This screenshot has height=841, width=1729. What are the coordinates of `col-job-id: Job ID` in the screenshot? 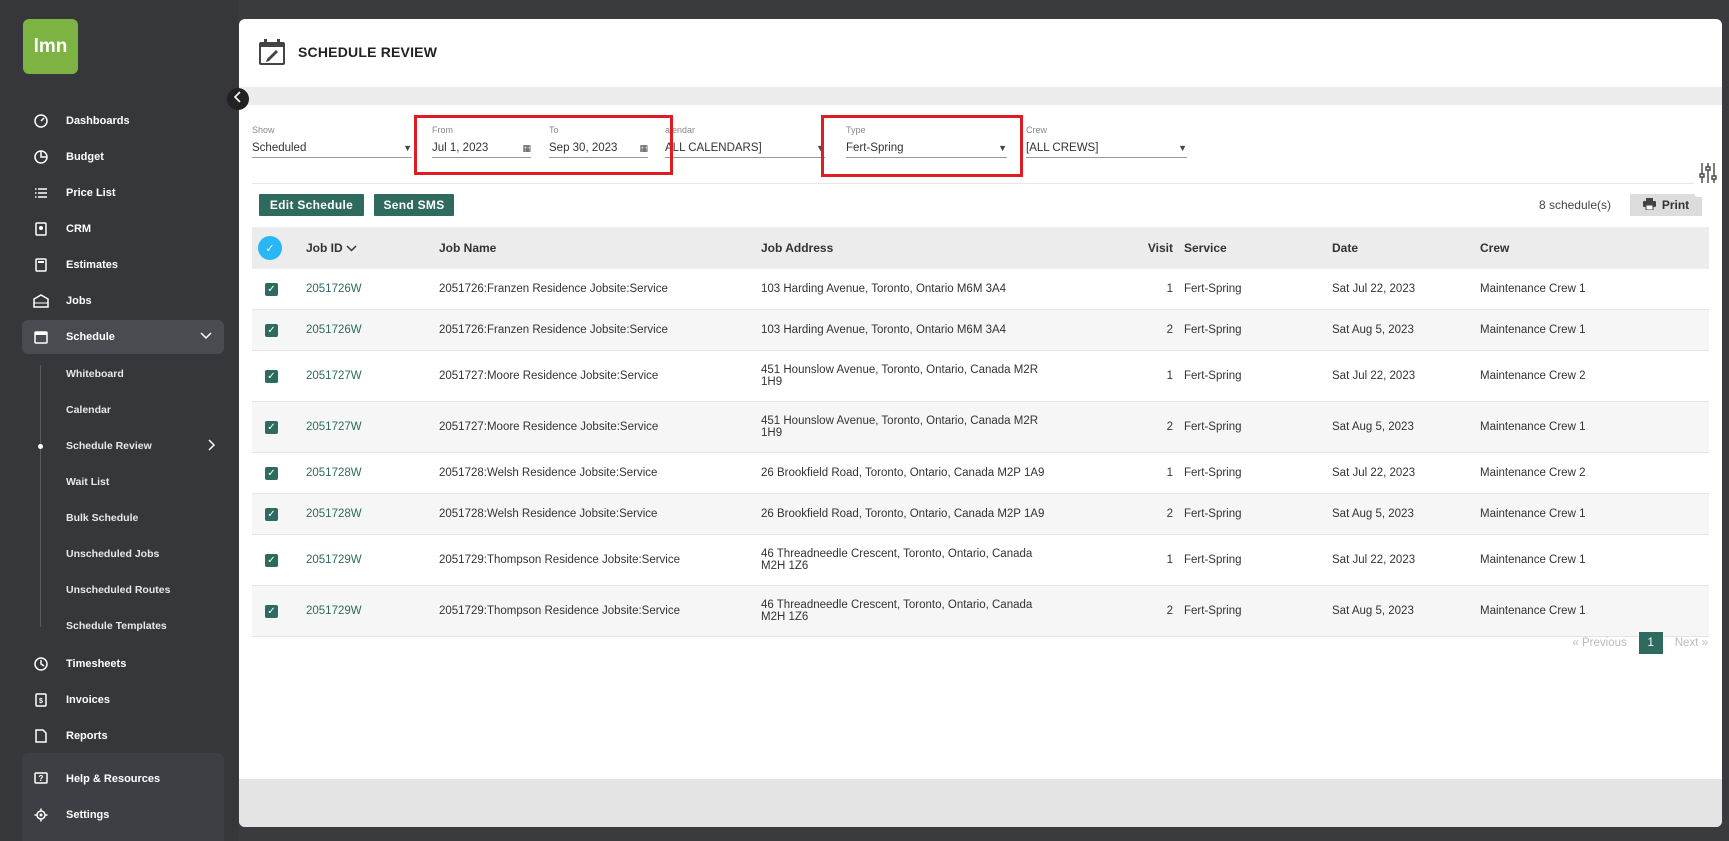 It's located at (371, 248).